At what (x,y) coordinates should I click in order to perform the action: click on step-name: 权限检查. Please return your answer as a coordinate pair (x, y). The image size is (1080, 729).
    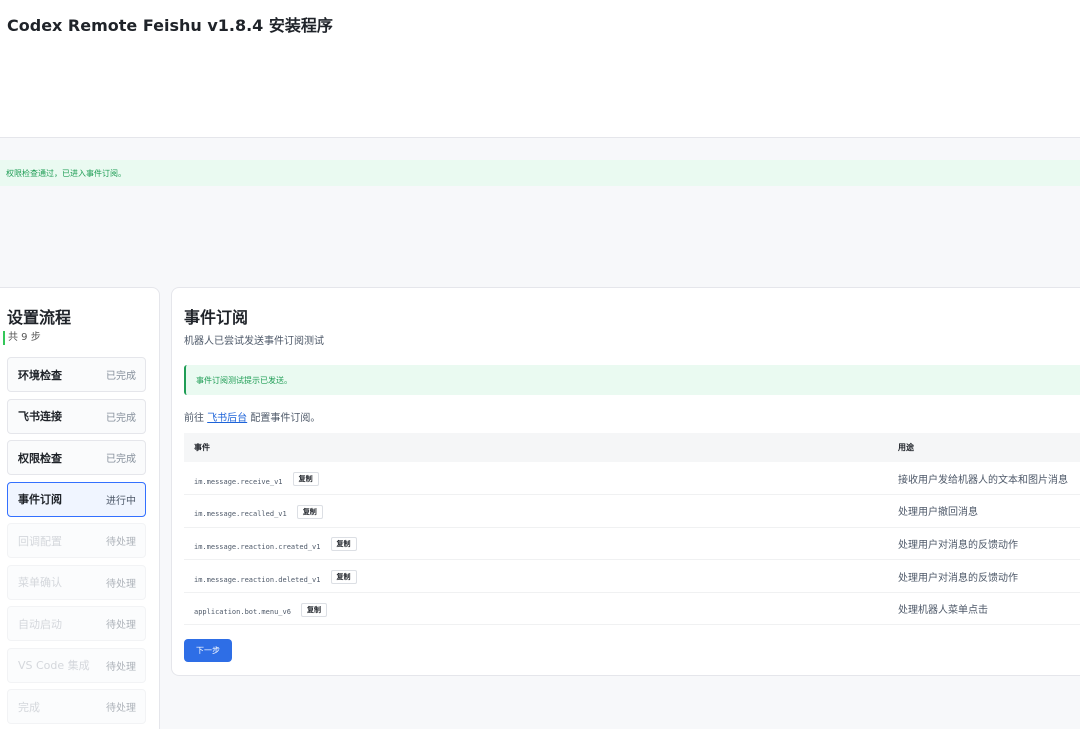
    Looking at the image, I should click on (40, 458).